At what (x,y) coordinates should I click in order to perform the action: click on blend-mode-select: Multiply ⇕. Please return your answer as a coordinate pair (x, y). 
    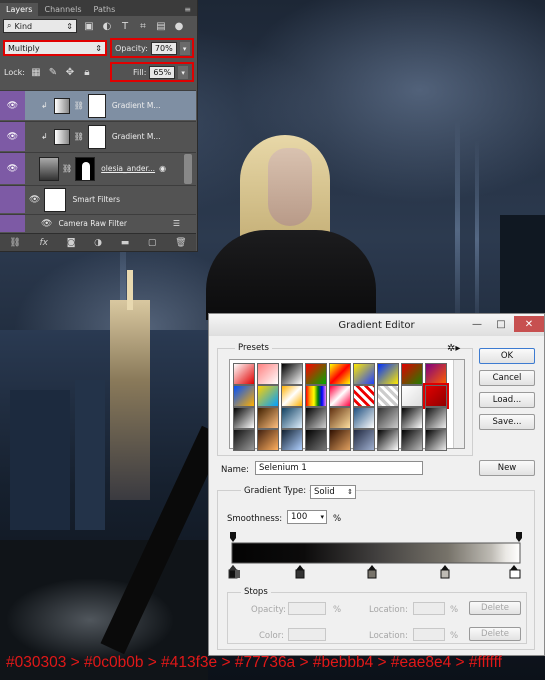
    Looking at the image, I should click on (55, 48).